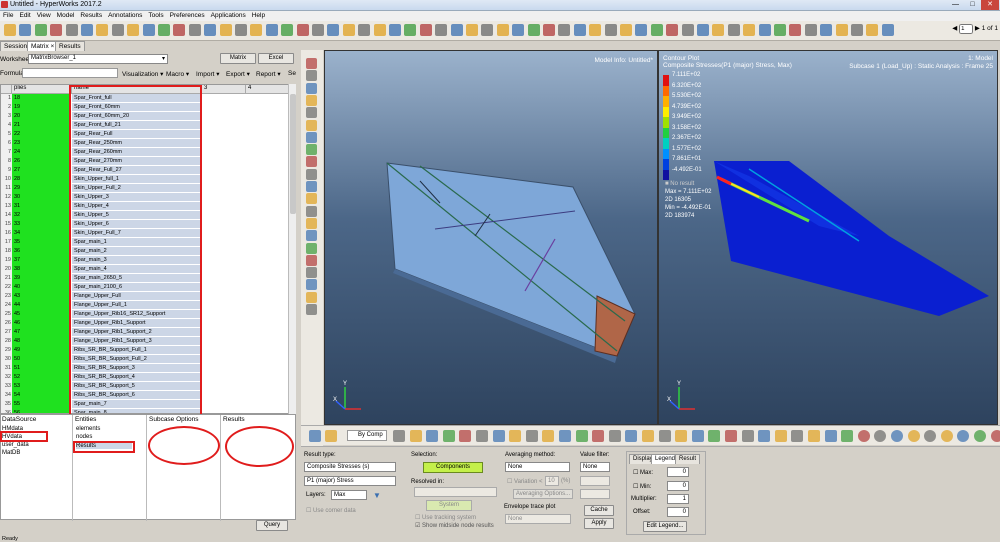 The image size is (1000, 542). Describe the element at coordinates (88, 429) in the screenshot. I see `entity-elements: elements` at that location.